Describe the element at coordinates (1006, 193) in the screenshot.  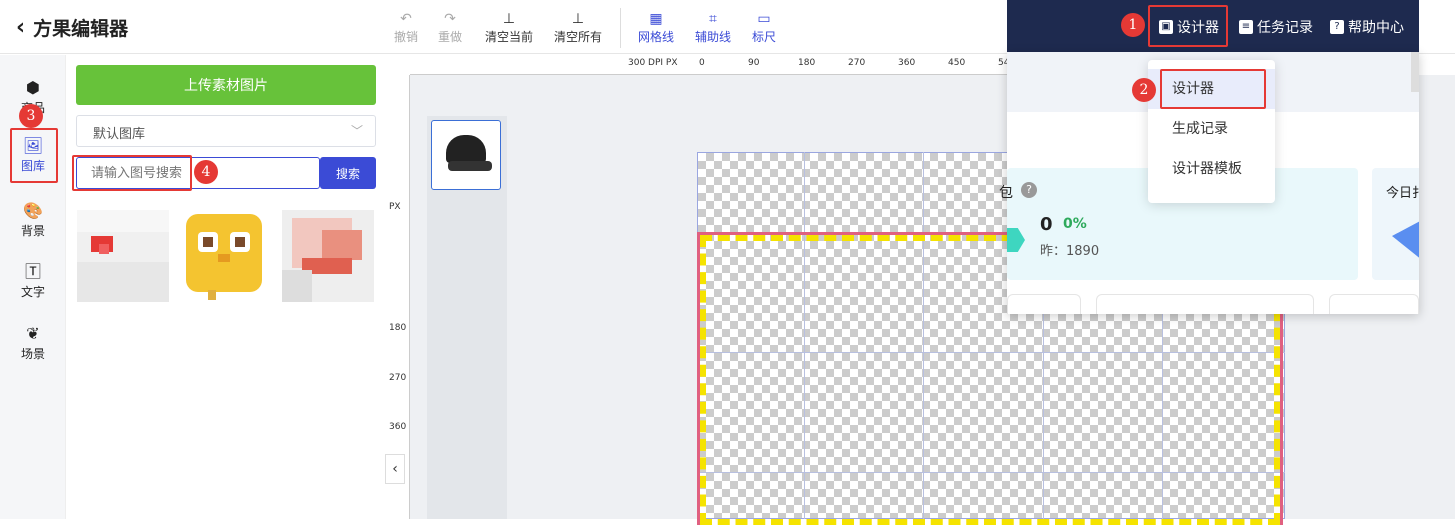
I see `stat-label: 包` at that location.